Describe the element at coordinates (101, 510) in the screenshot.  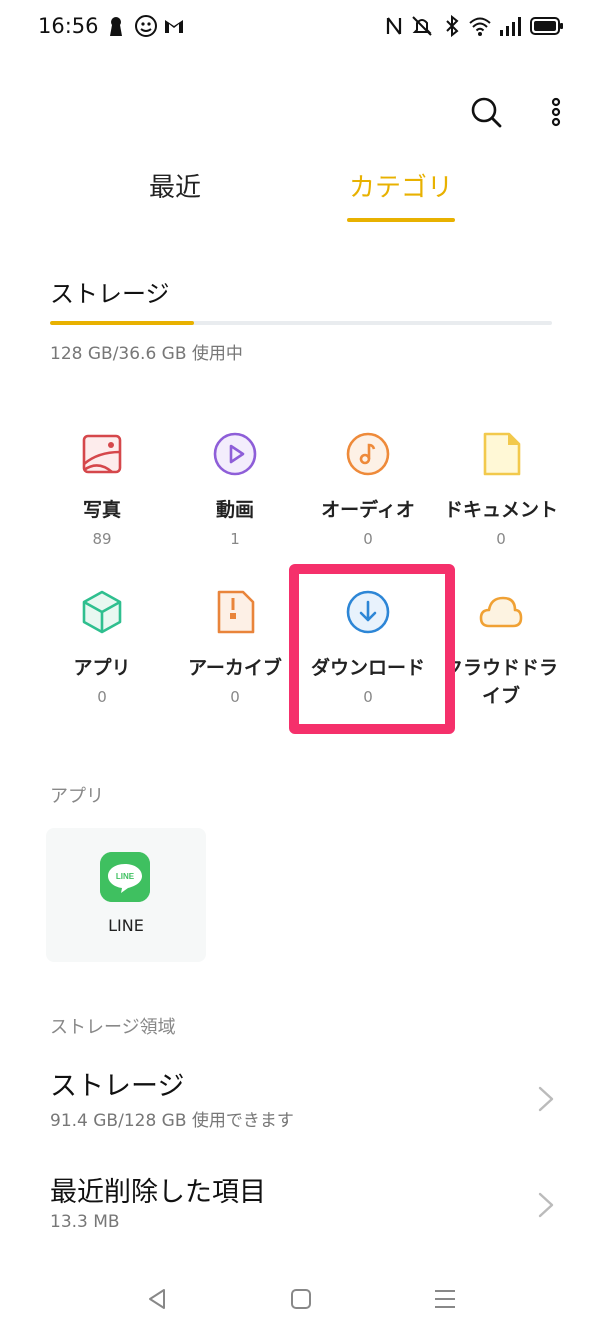
I see `category-label: 写真` at that location.